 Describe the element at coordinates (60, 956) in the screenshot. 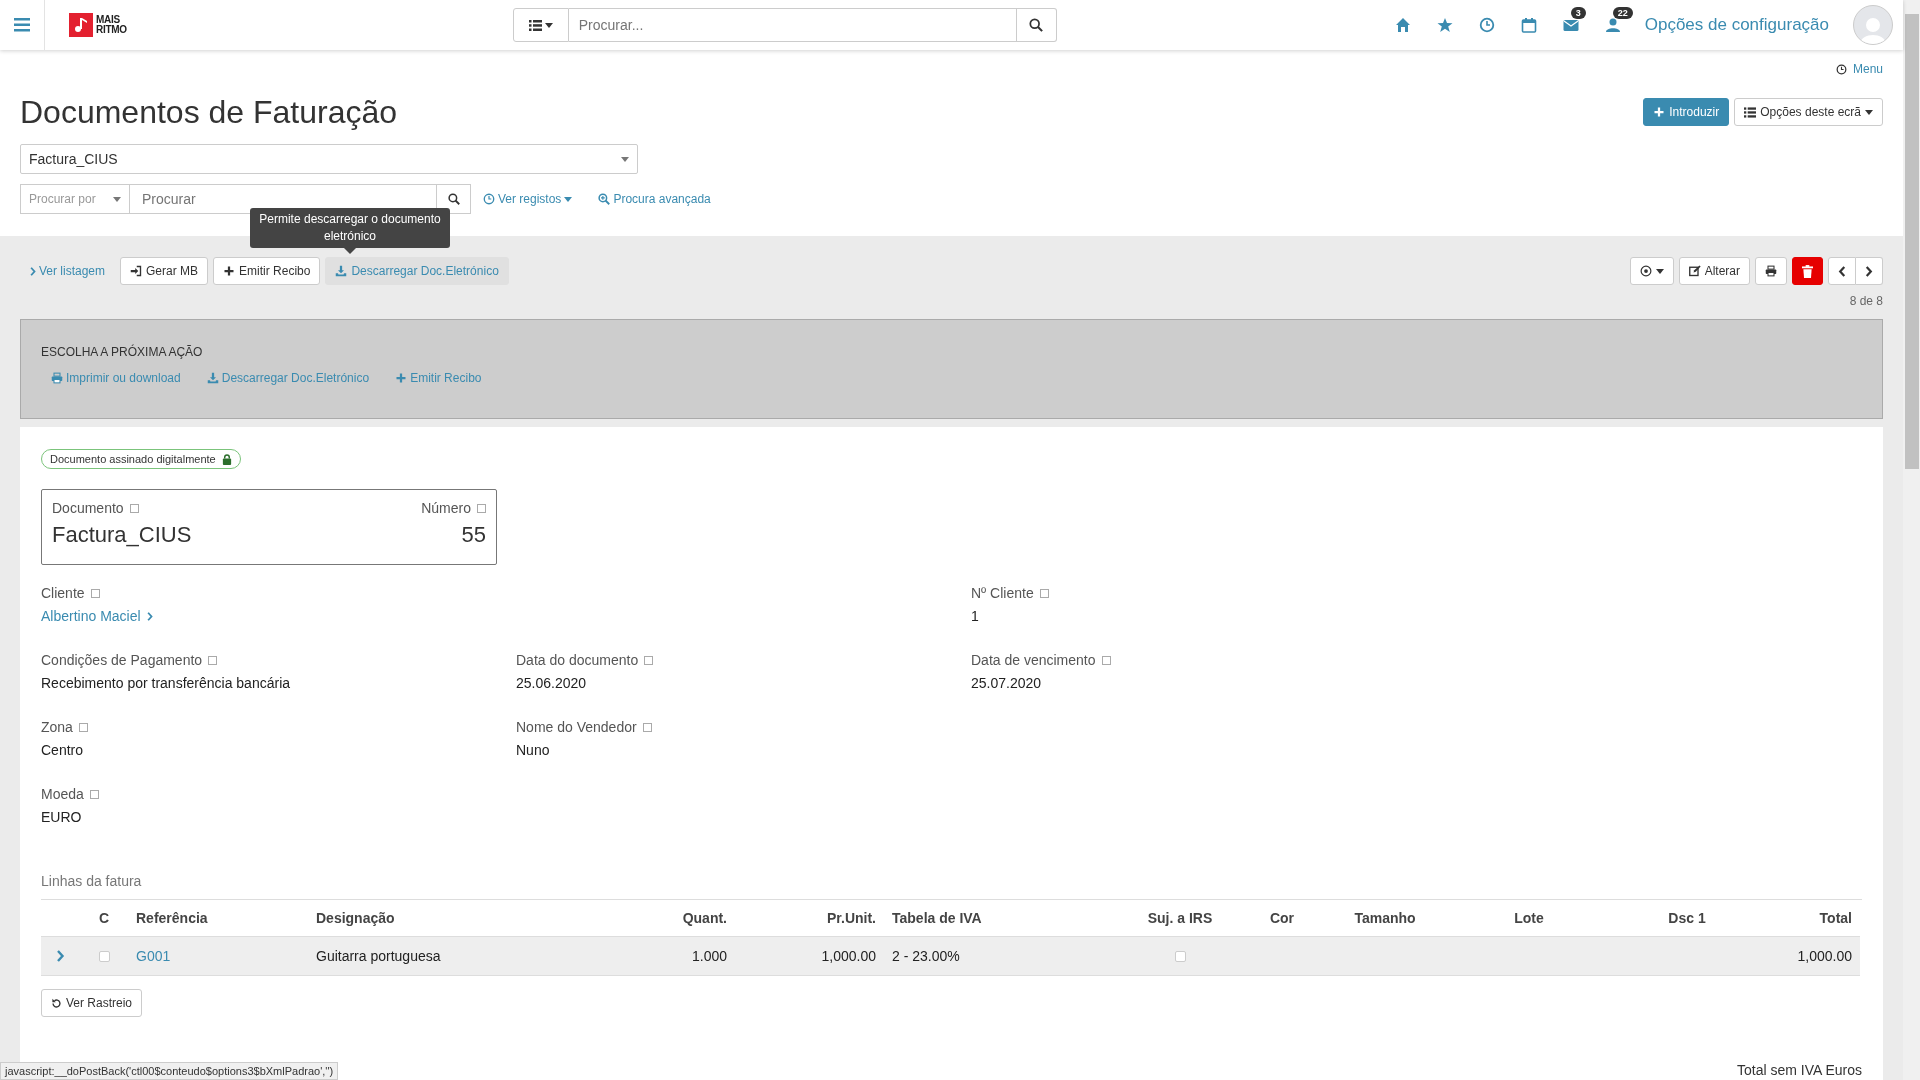

I see `expand-chevron-icon` at that location.